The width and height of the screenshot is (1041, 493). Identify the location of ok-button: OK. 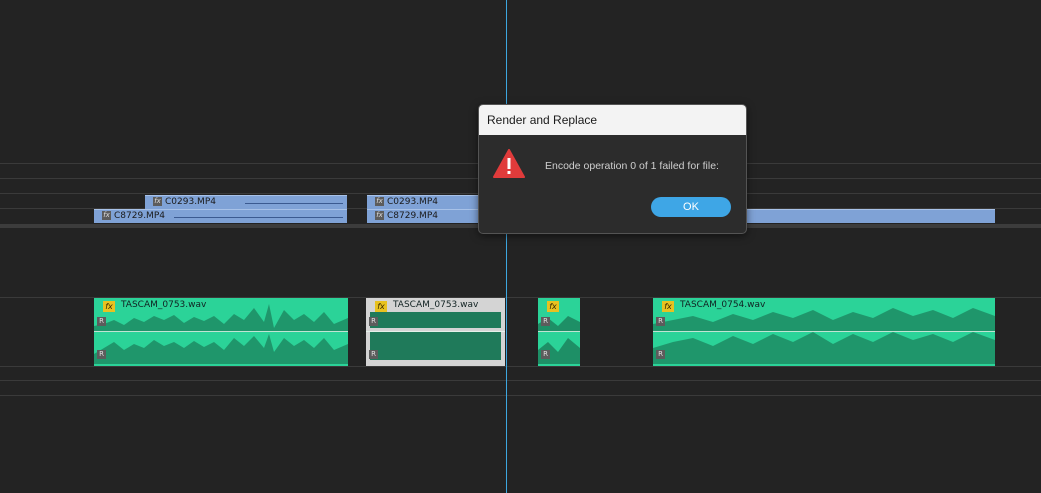
(691, 207).